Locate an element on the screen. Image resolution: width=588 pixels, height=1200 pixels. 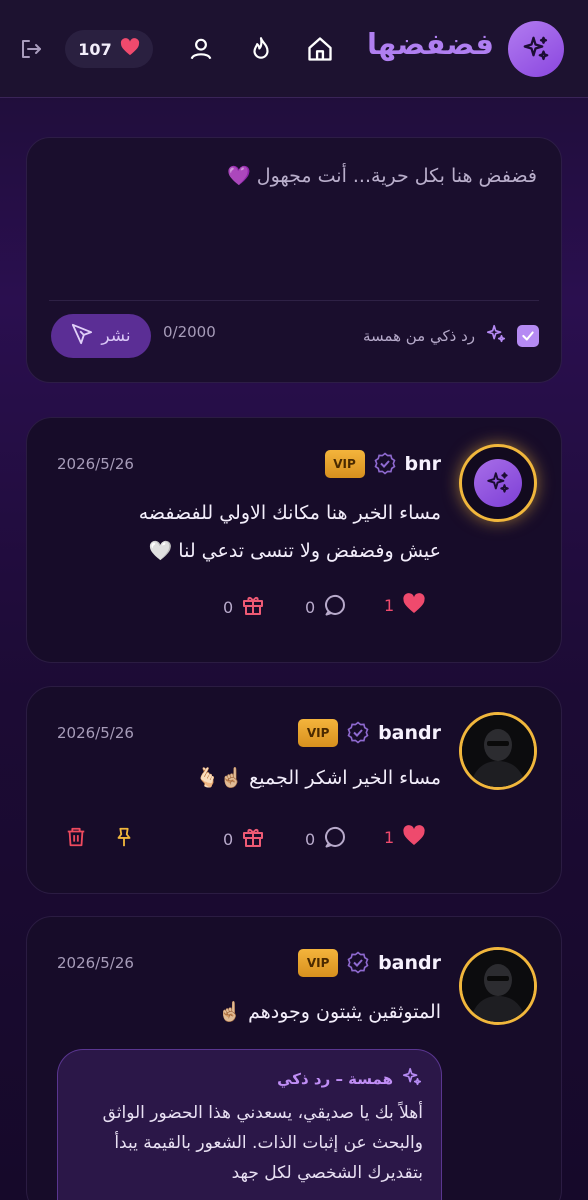
smart-reply-toggle: رد ذكي من همسة is located at coordinates (451, 336).